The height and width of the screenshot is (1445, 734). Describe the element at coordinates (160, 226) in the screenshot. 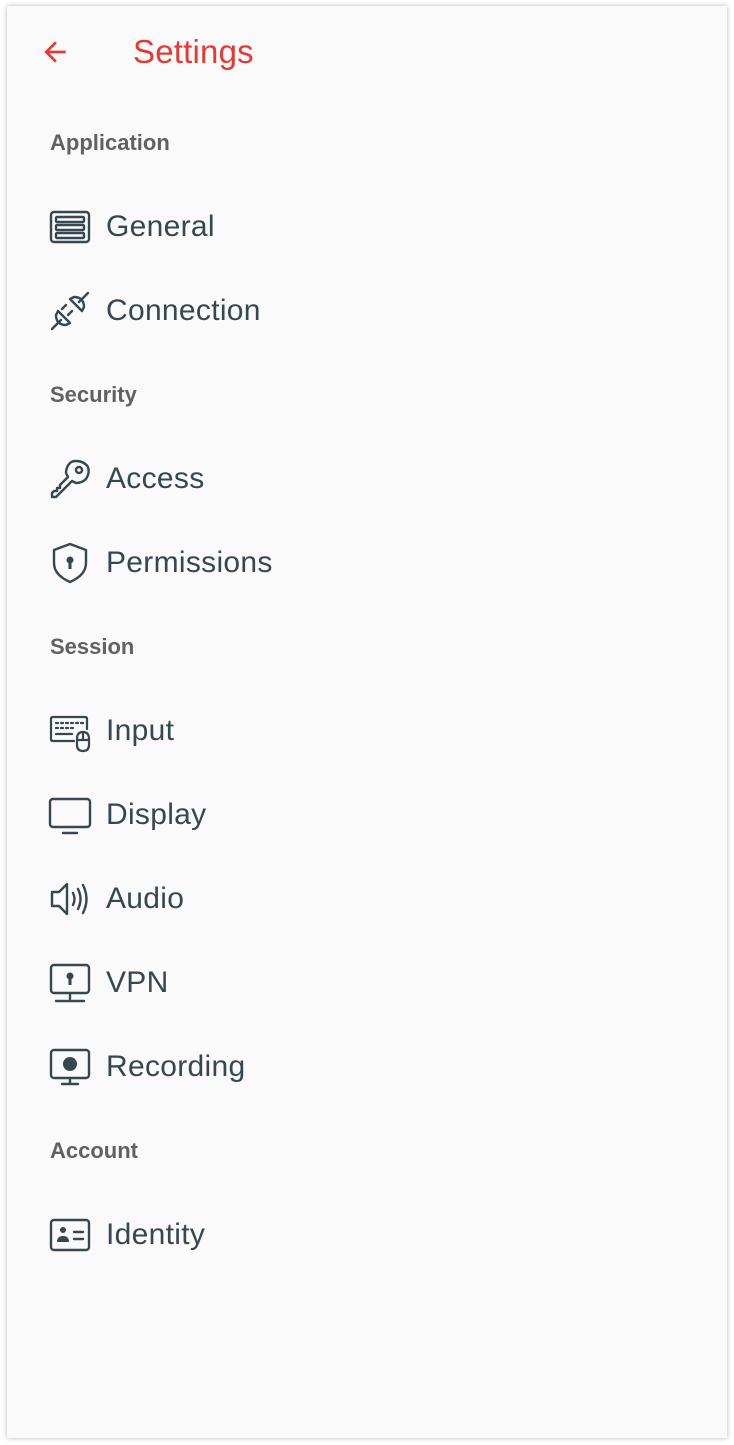

I see `settings-item-label: General` at that location.